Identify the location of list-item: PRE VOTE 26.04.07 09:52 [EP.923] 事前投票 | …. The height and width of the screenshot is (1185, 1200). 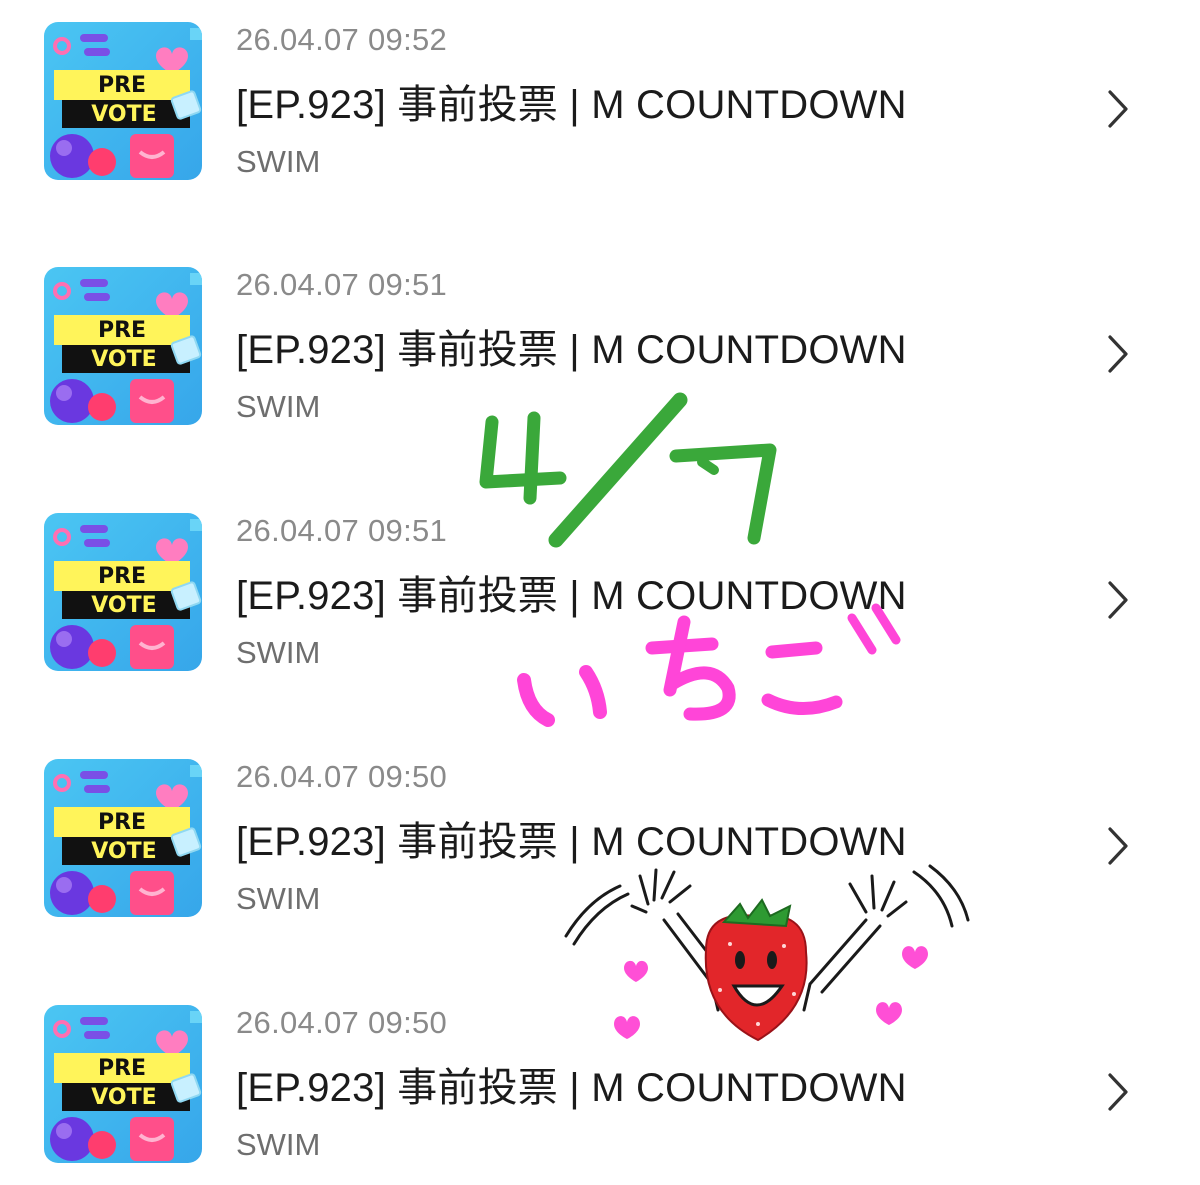
(600, 105).